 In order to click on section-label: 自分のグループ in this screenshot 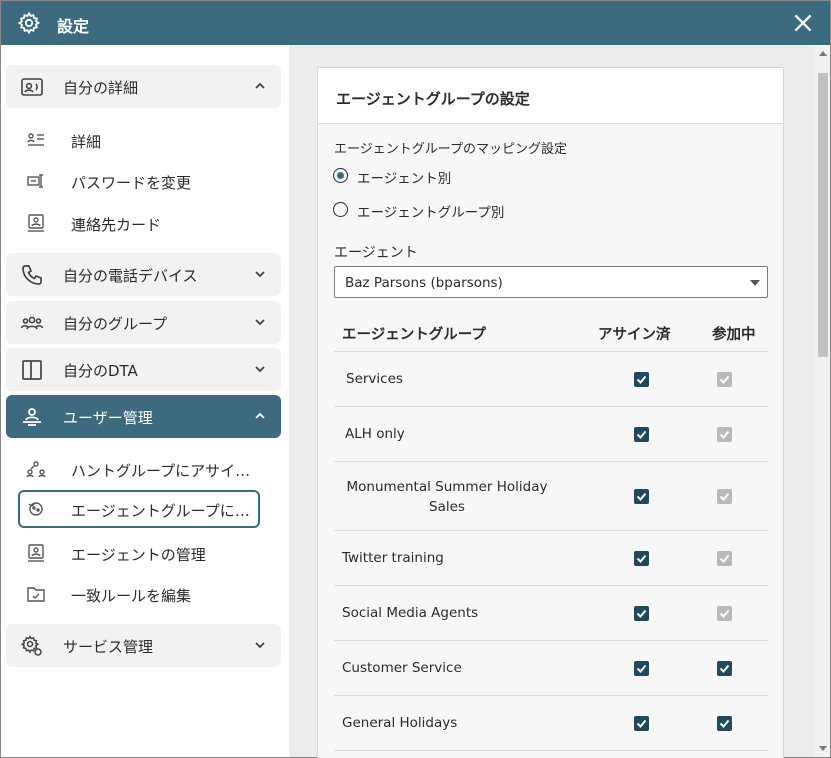, I will do `click(115, 324)`.